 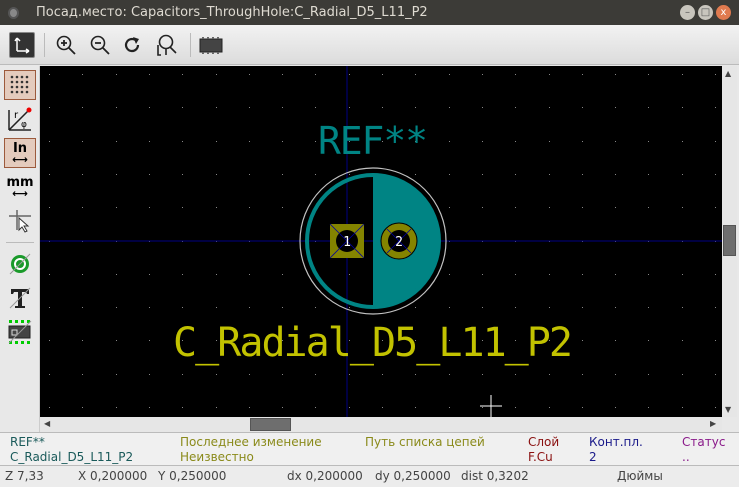 I want to click on dist-readout: dist 0,3202, so click(x=495, y=476).